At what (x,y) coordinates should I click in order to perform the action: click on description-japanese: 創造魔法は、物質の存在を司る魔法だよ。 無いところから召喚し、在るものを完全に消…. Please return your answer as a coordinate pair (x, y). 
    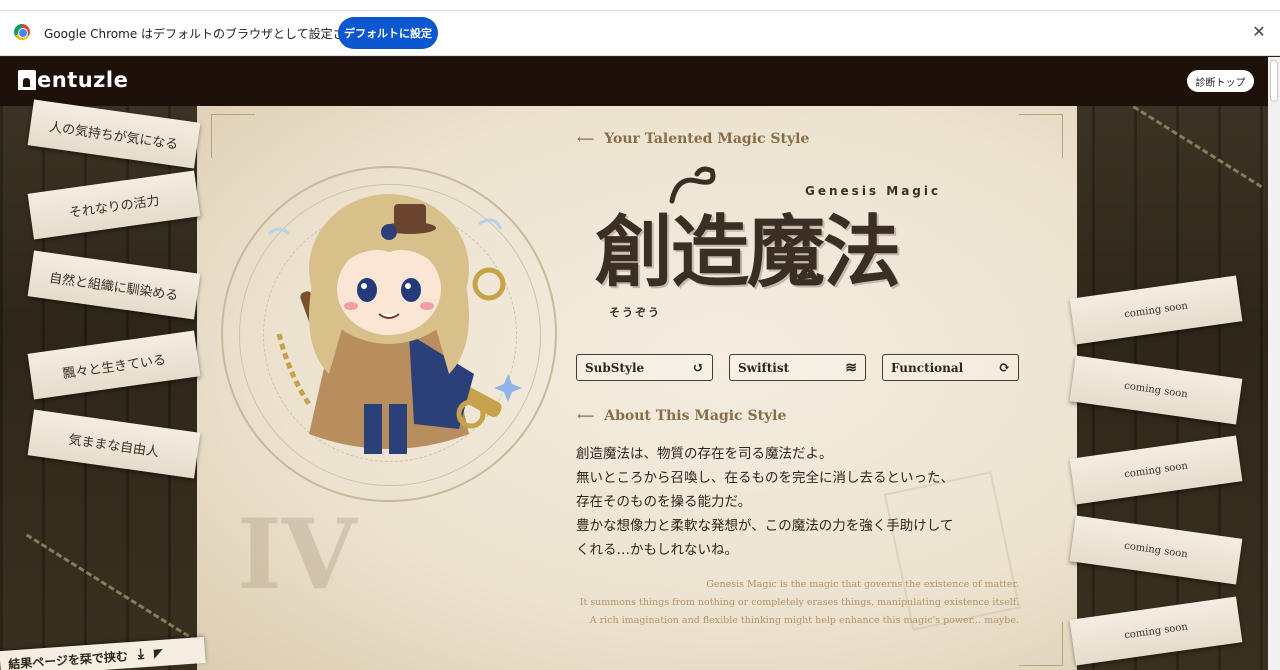
    Looking at the image, I should click on (806, 502).